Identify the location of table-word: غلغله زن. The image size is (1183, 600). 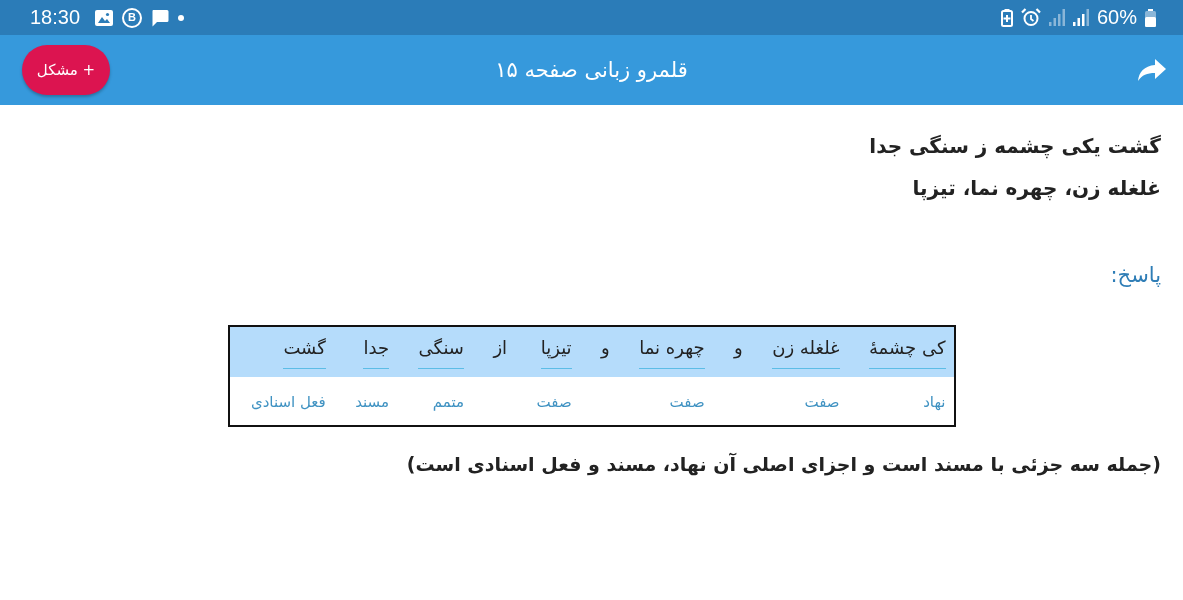
(806, 352).